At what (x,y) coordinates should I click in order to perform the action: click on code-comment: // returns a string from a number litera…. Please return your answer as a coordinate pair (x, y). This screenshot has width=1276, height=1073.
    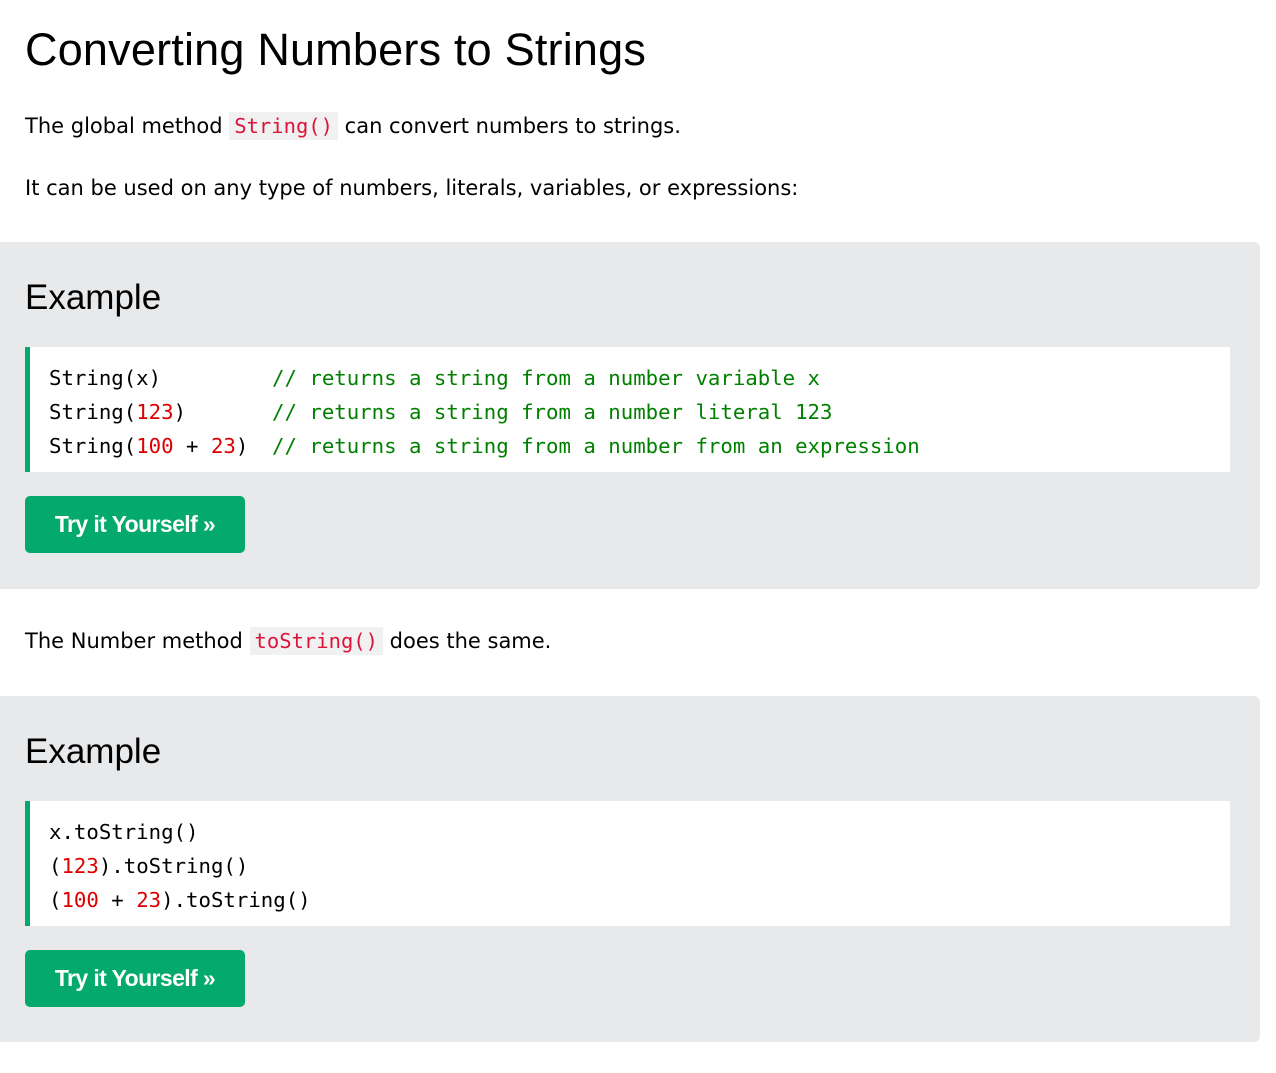
    Looking at the image, I should click on (552, 412).